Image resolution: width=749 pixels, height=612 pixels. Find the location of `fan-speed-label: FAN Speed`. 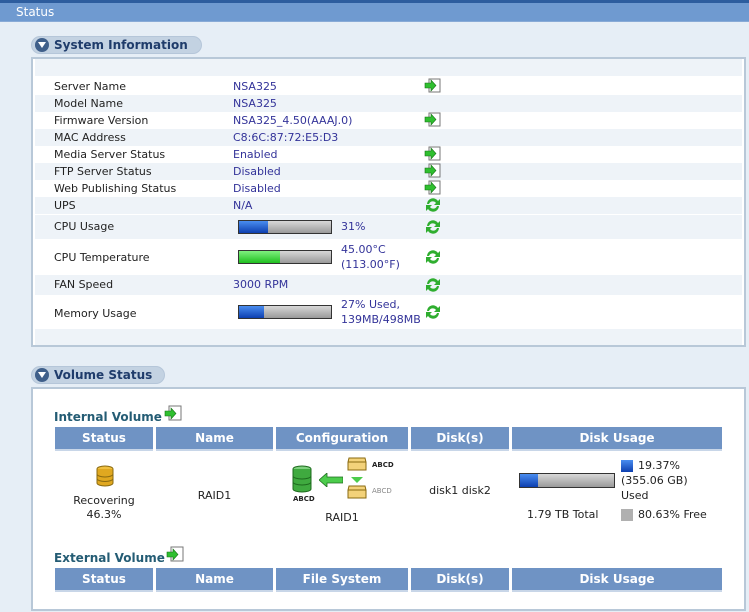

fan-speed-label: FAN Speed is located at coordinates (84, 284).